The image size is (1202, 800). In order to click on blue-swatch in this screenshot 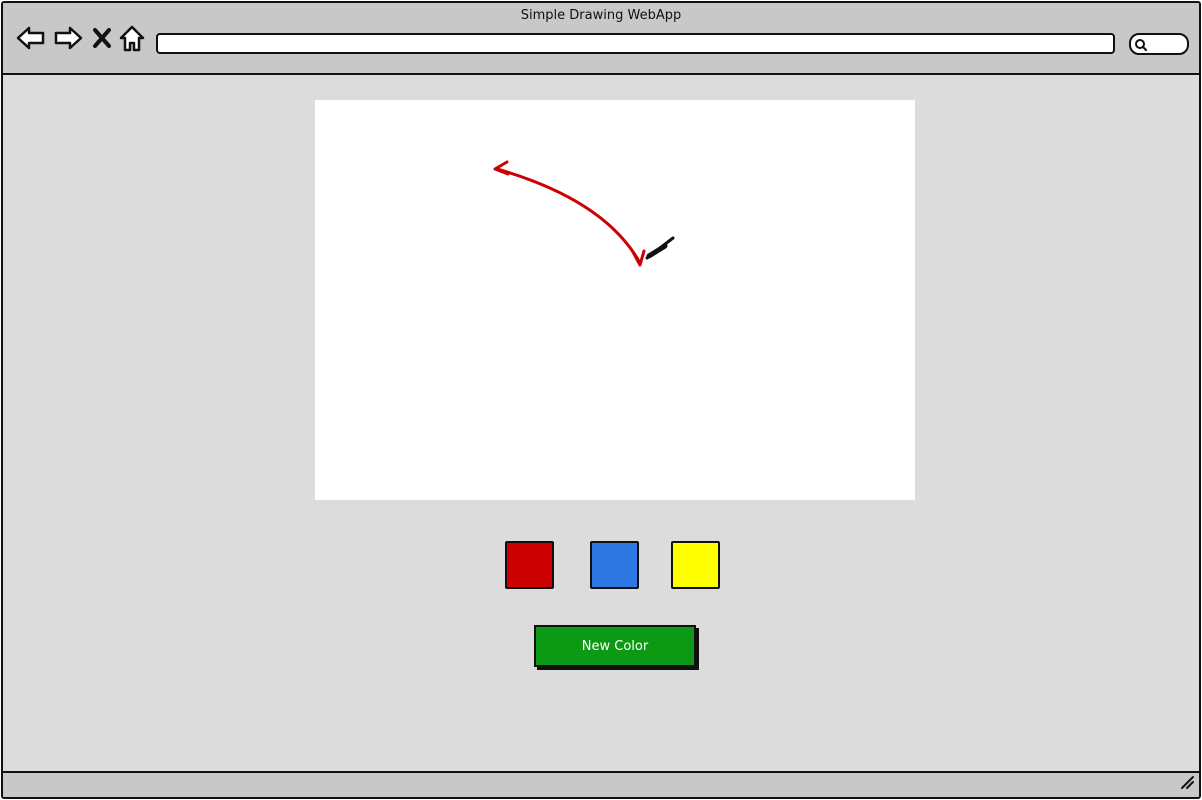, I will do `click(614, 565)`.